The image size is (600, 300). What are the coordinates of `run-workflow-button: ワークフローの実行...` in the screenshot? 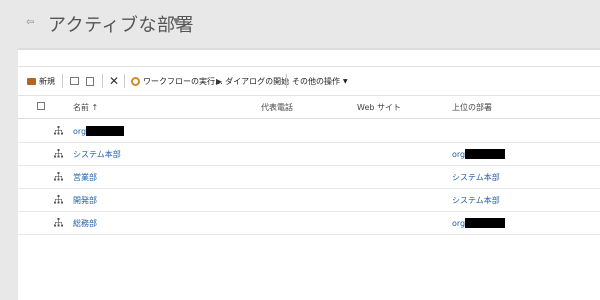 It's located at (177, 81).